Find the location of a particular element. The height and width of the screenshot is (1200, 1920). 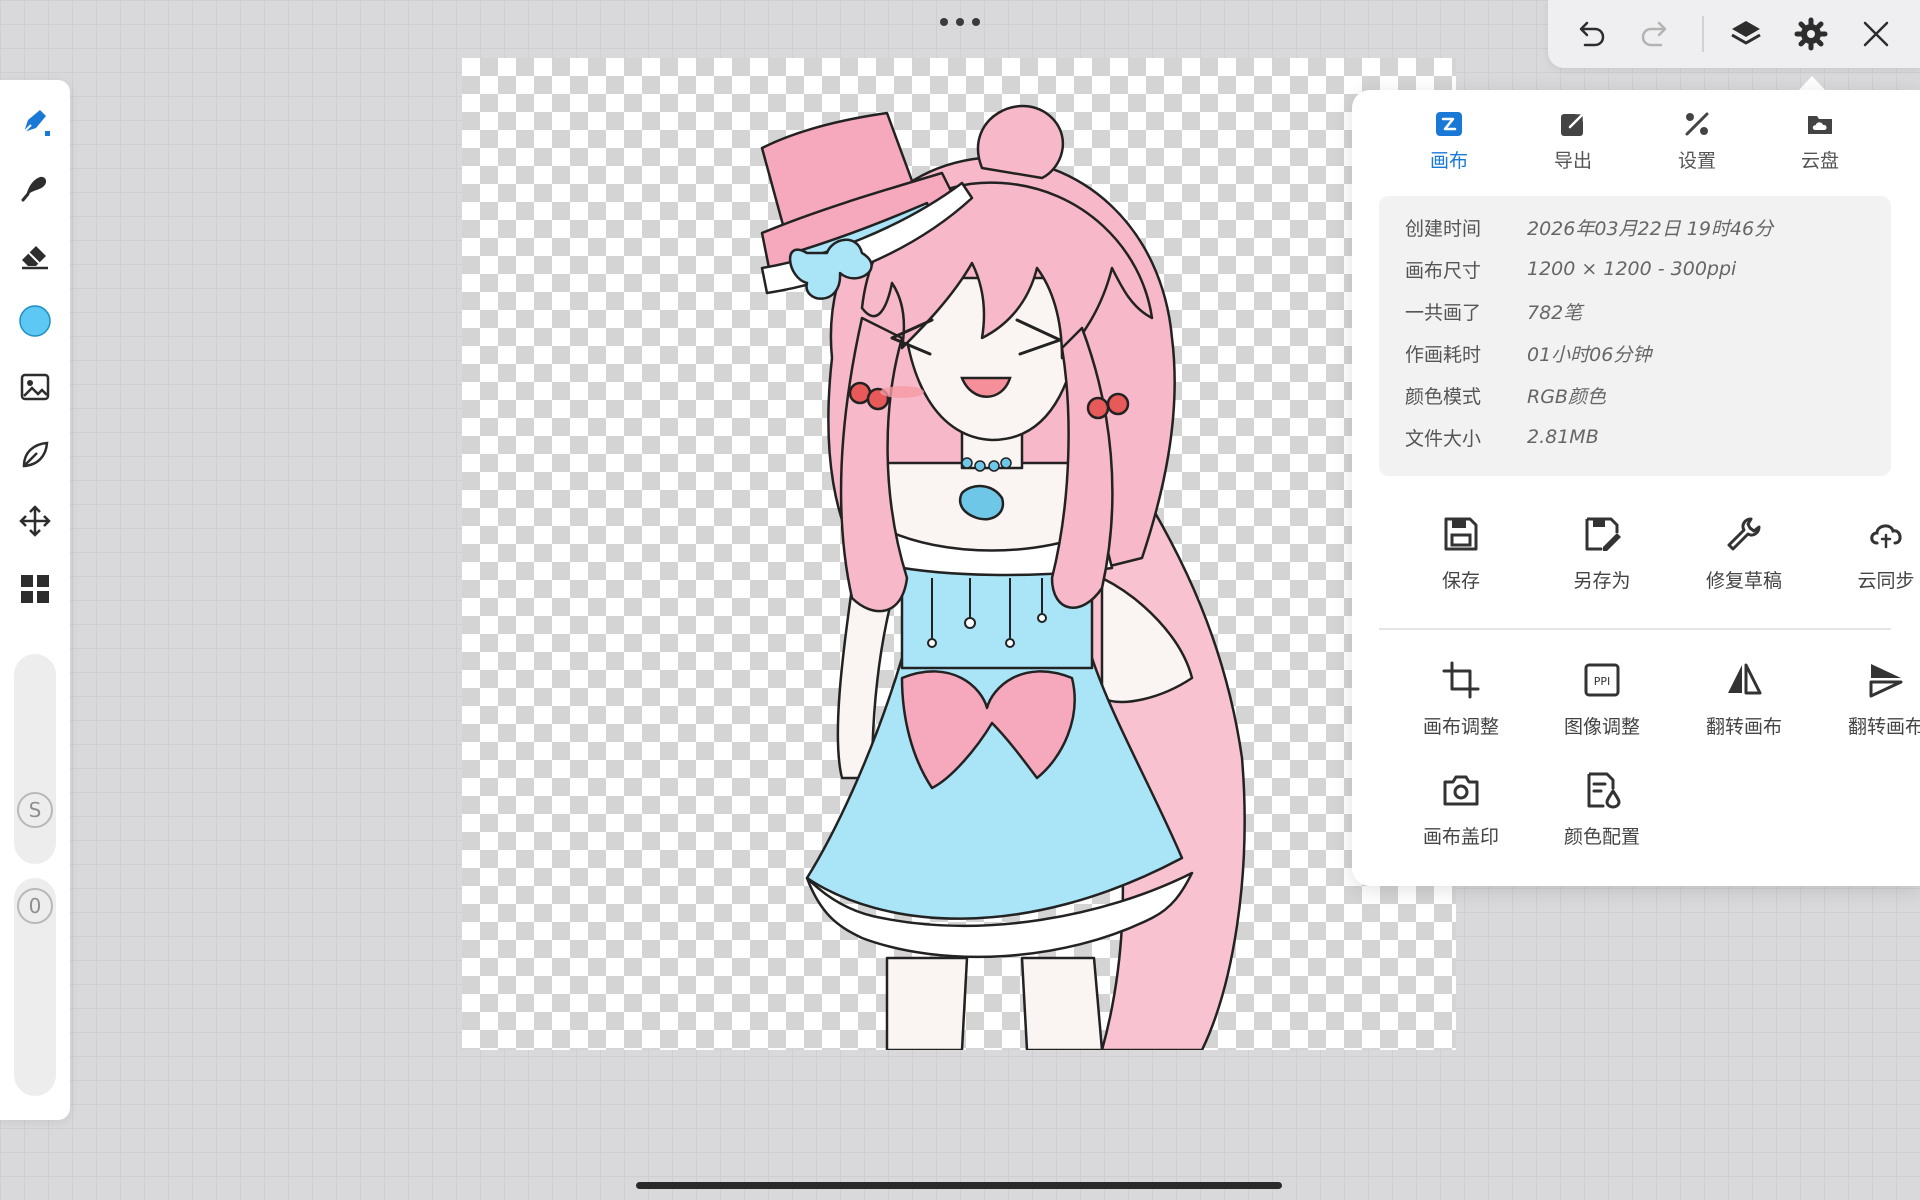

tab-export: 导出 is located at coordinates (1573, 139).